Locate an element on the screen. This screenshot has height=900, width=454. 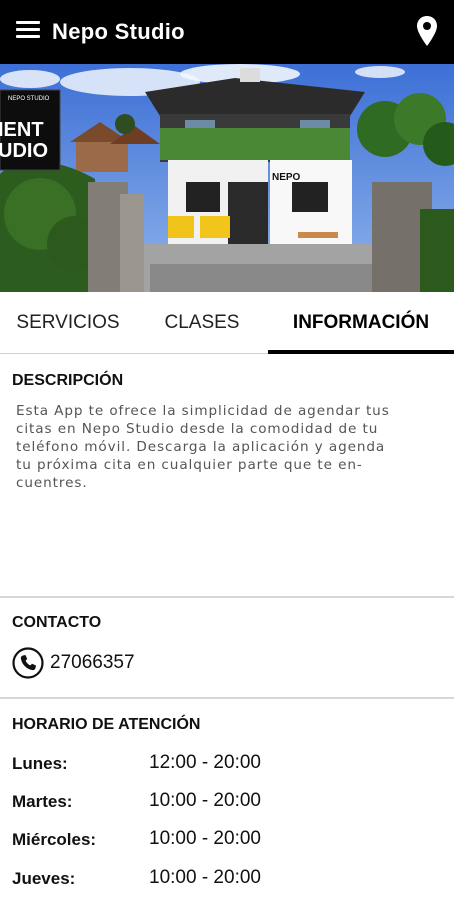
tab-bar: SERVICIOS CLASES INFORMACIÓN is located at coordinates (227, 323).